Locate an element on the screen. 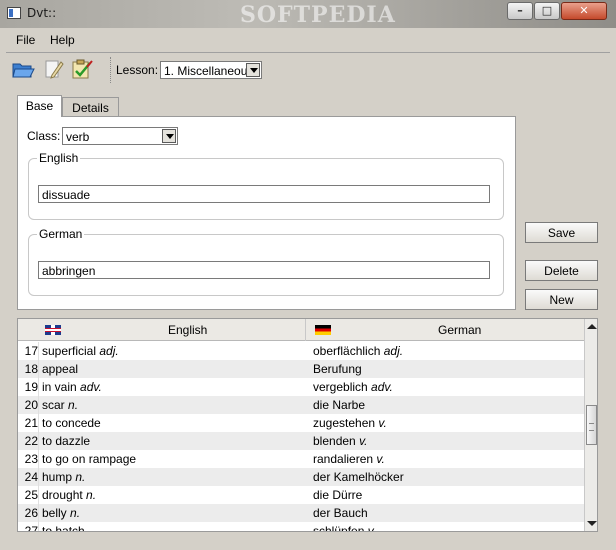 This screenshot has width=616, height=550. german-word: blenden is located at coordinates (334, 441).